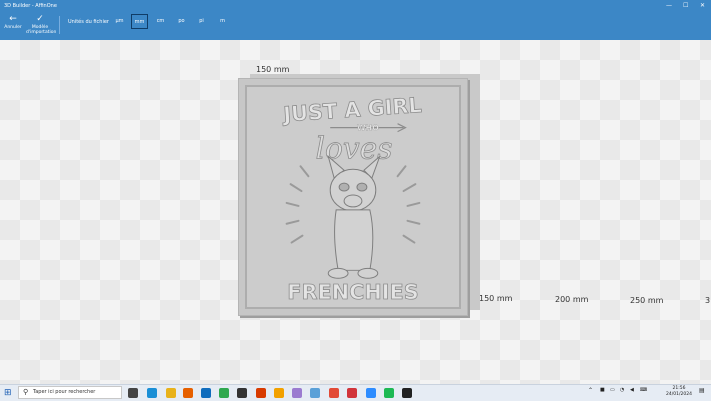 The width and height of the screenshot is (711, 401). What do you see at coordinates (371, 393) in the screenshot?
I see `app-messenger-icon` at bounding box center [371, 393].